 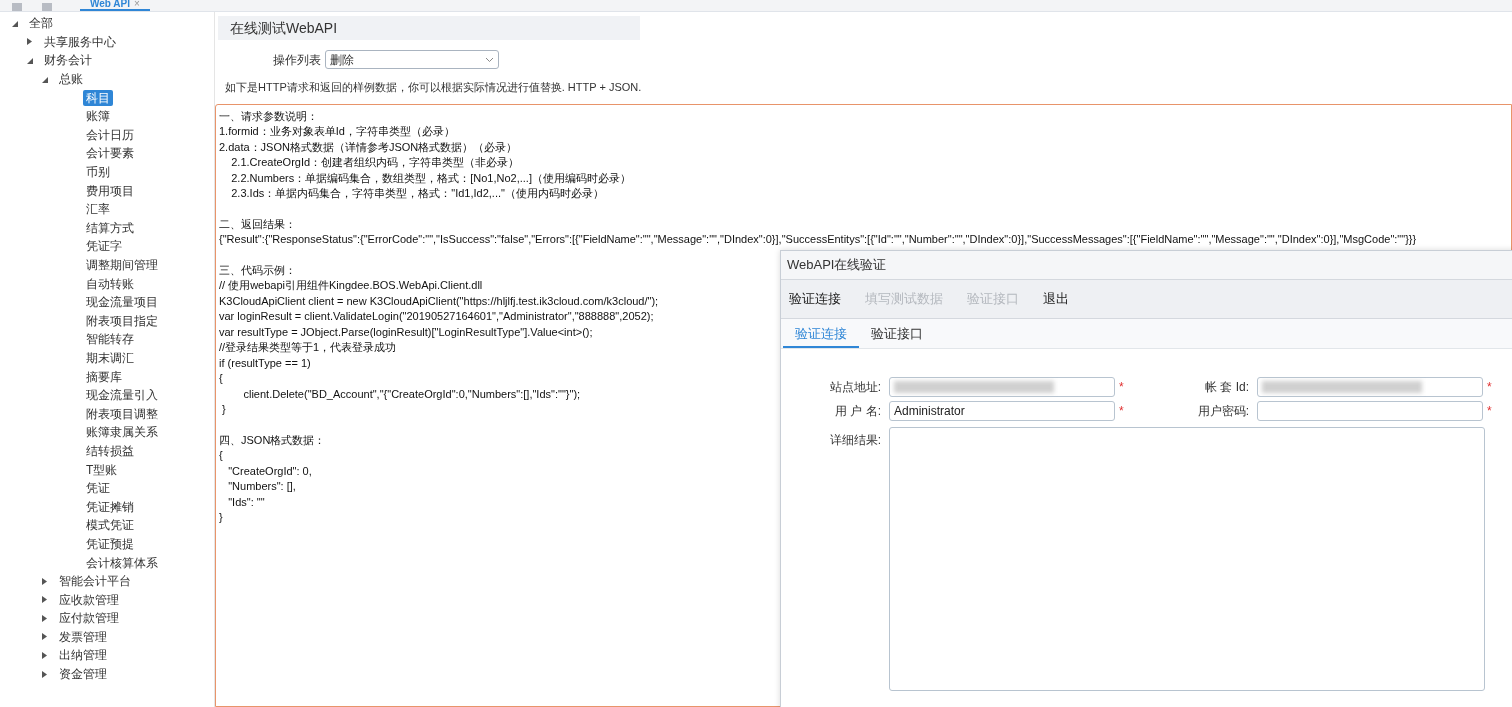 I want to click on tree-item: 凭证预提, so click(x=110, y=543).